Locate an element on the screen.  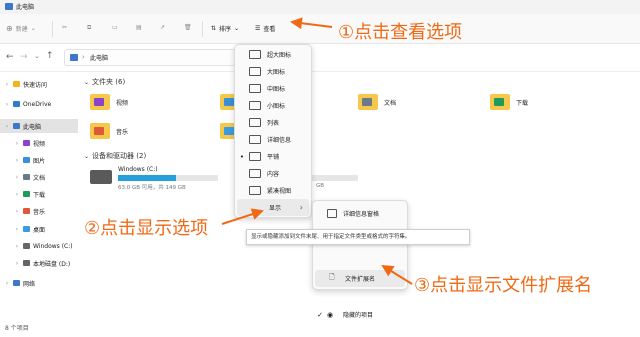
annotation-step-2: ②点击显示选项 is located at coordinates (146, 228).